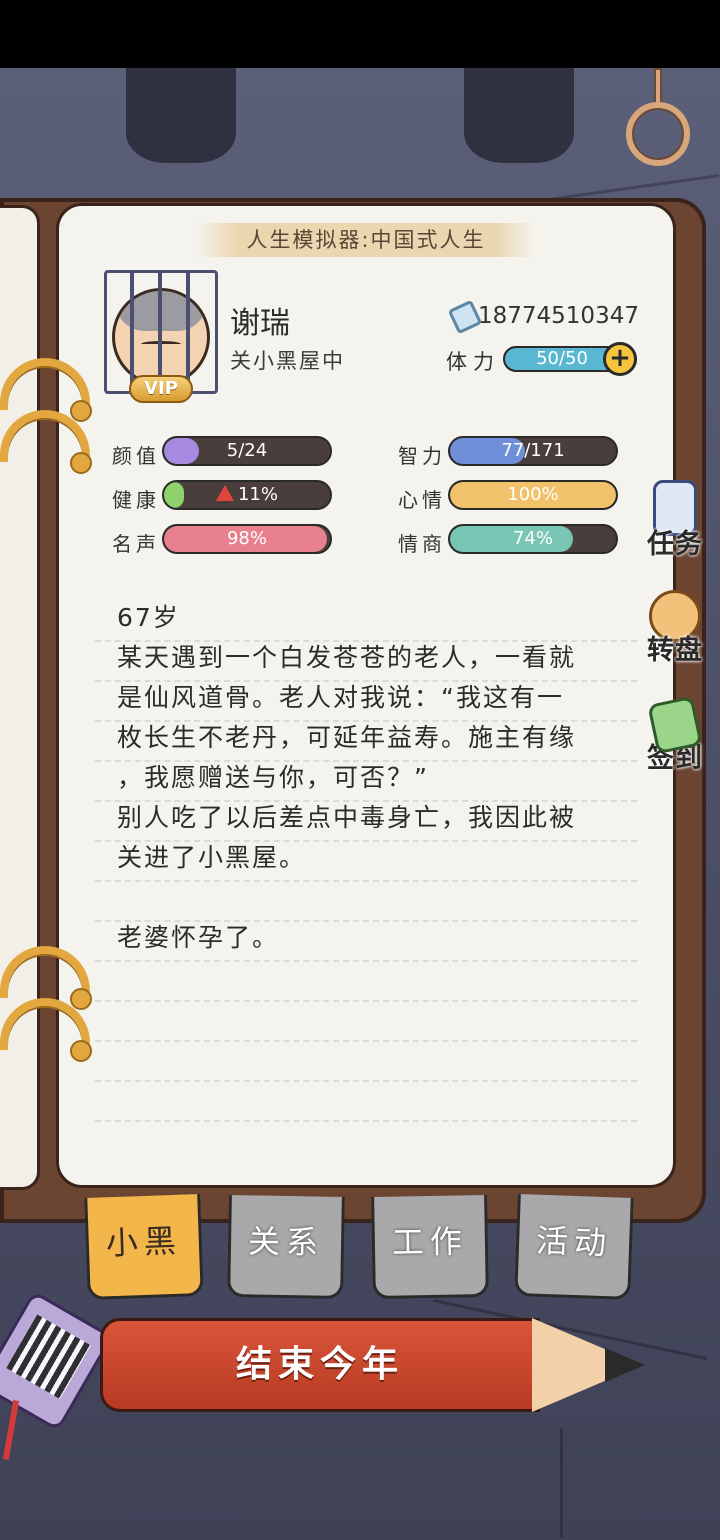 Image resolution: width=720 pixels, height=1540 pixels. I want to click on pillar-right, so click(519, 115).